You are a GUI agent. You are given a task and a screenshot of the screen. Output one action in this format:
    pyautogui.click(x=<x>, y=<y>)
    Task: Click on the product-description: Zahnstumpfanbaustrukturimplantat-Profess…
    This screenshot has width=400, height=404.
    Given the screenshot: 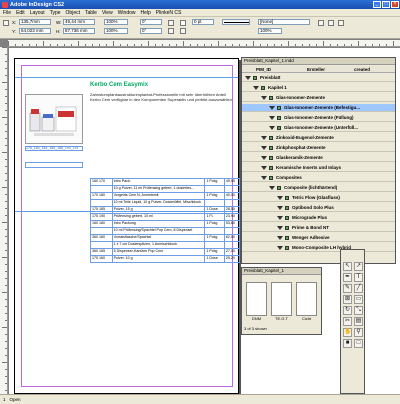 What is the action you would take?
    pyautogui.click(x=162, y=97)
    